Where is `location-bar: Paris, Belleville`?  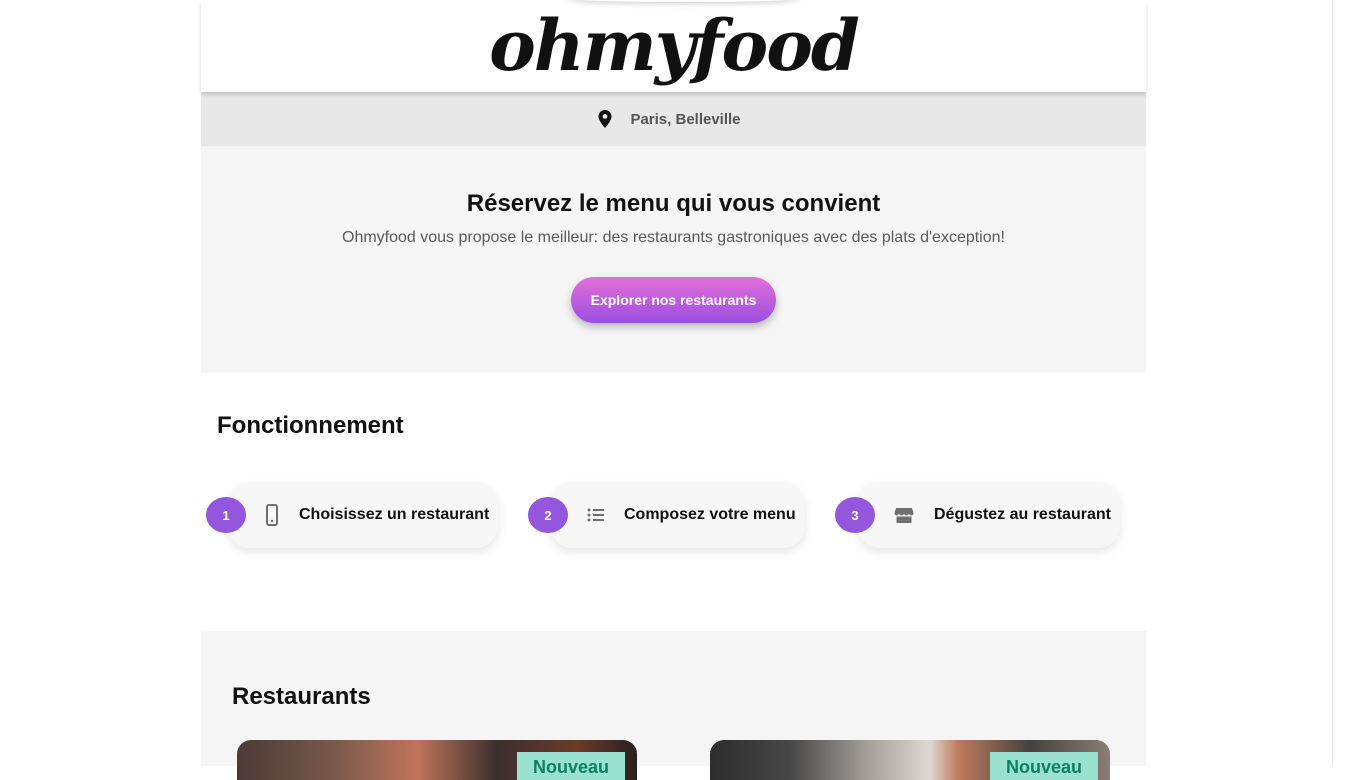 location-bar: Paris, Belleville is located at coordinates (673, 119).